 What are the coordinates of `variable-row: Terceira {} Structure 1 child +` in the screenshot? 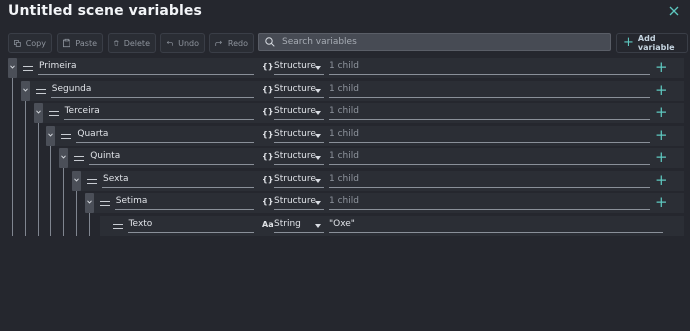 It's located at (345, 113).